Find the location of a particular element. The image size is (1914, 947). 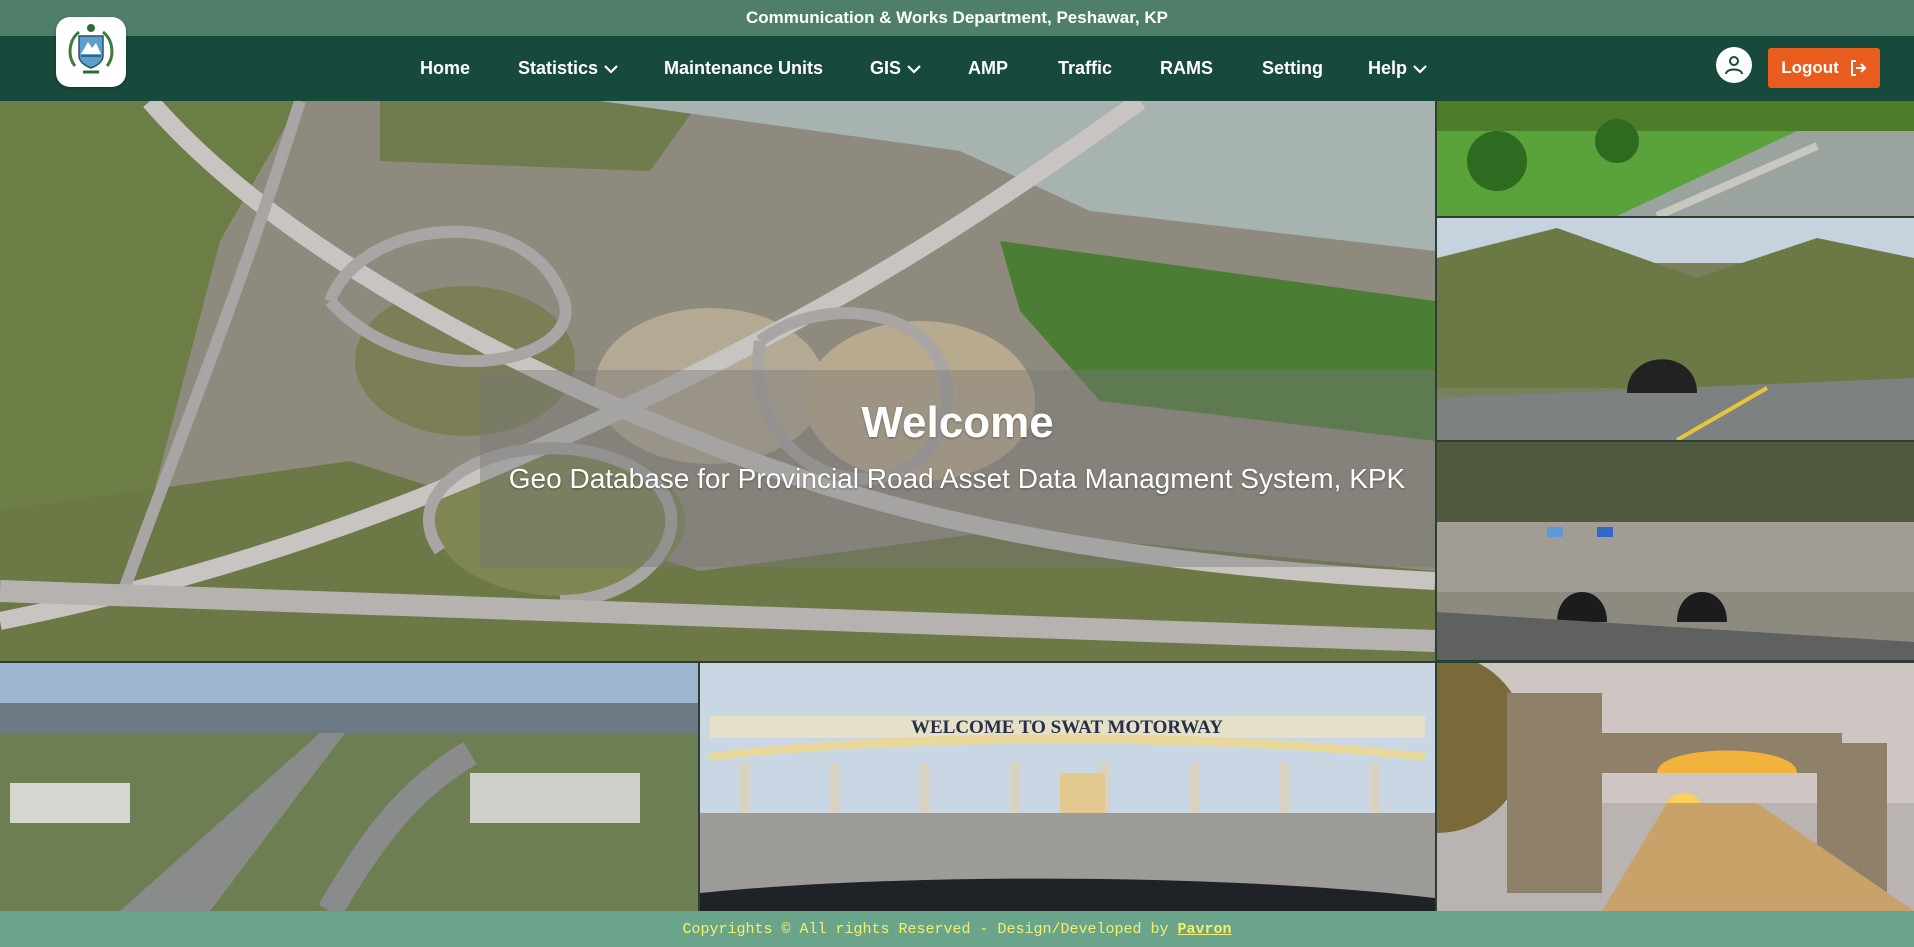

nav-traffic-label: Traffic is located at coordinates (1085, 68).